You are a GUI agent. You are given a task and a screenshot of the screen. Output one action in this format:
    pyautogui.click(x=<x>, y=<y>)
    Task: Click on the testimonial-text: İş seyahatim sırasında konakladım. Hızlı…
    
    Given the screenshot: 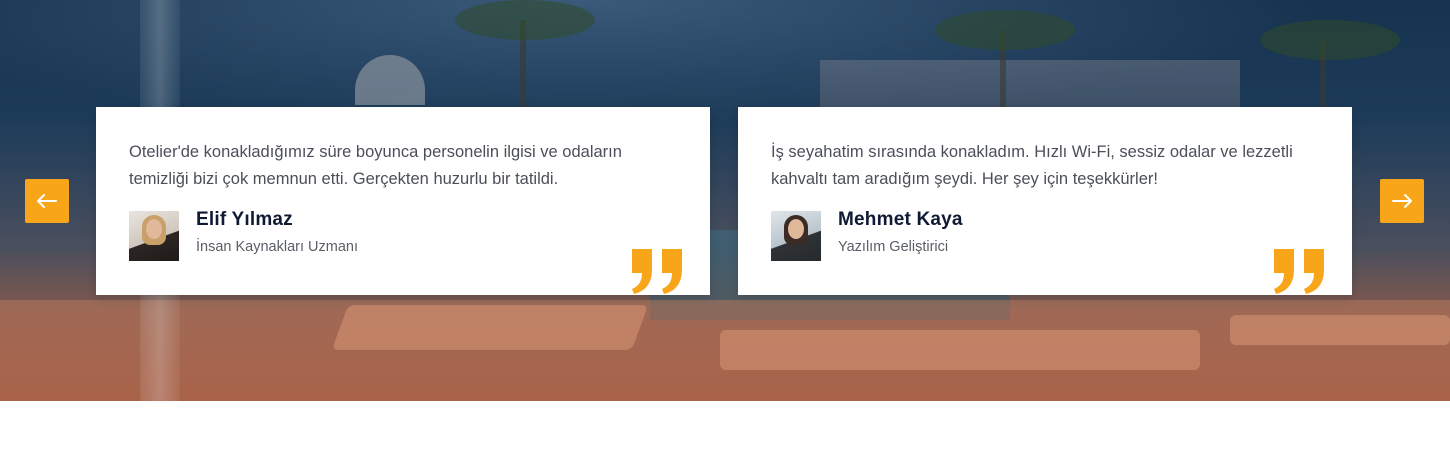 What is the action you would take?
    pyautogui.click(x=1032, y=165)
    